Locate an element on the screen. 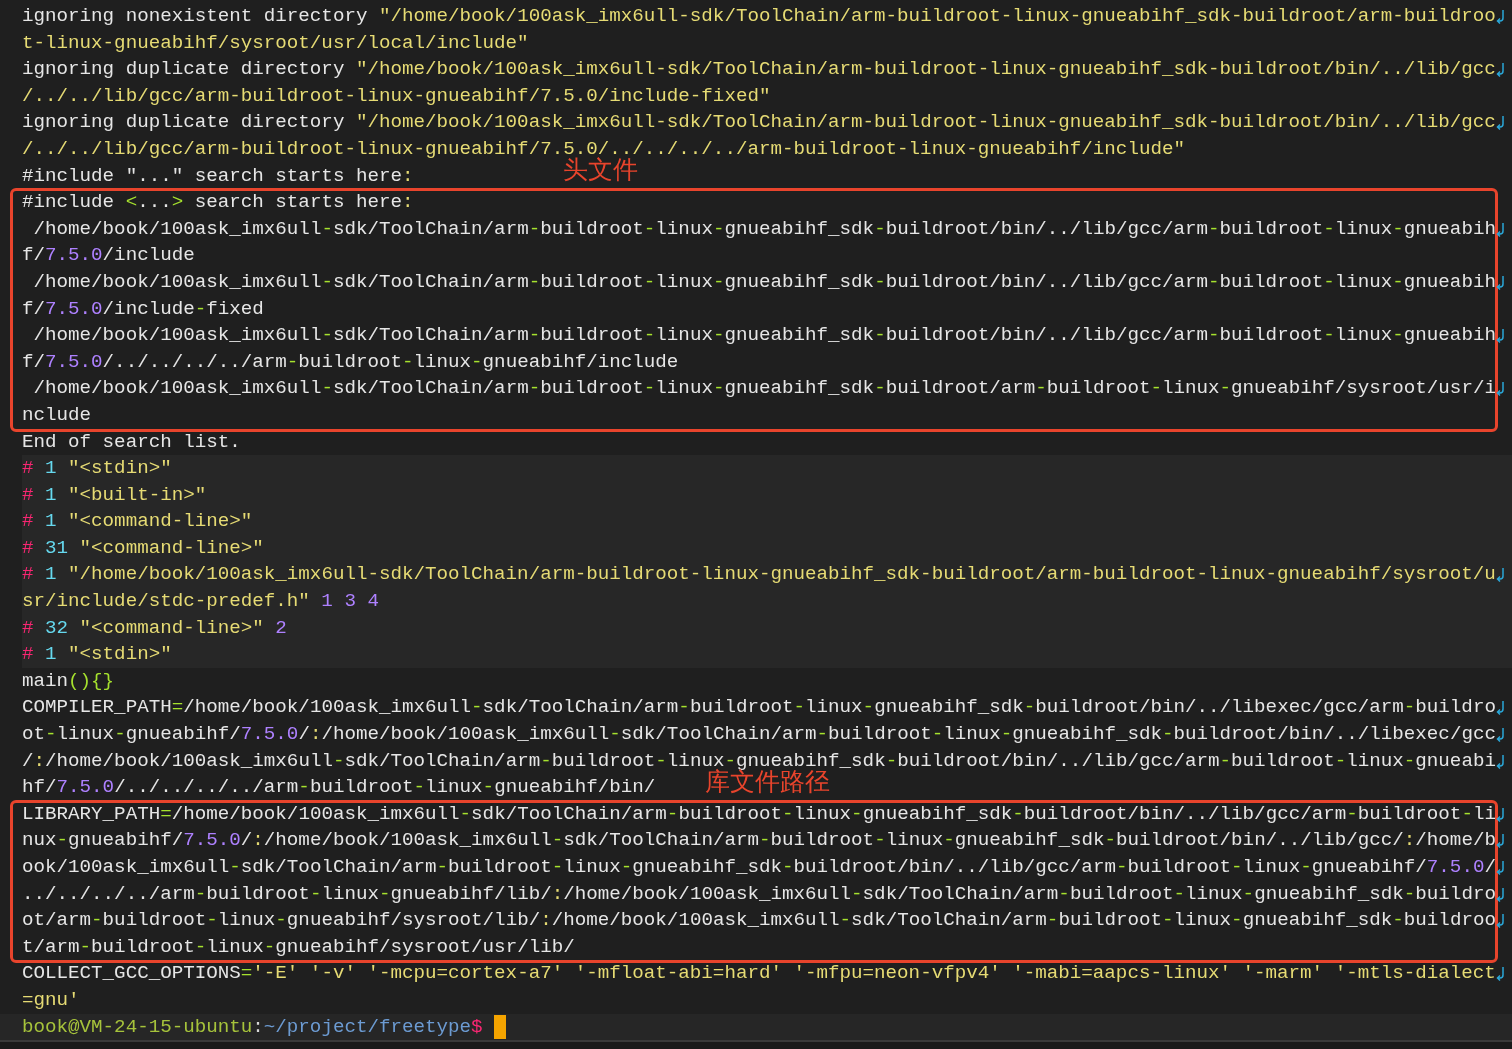 The height and width of the screenshot is (1049, 1512). terminal-line: t/arm-buildroot-linux-gnueabihf/sysroot/usr/lib/ is located at coordinates (298, 947).